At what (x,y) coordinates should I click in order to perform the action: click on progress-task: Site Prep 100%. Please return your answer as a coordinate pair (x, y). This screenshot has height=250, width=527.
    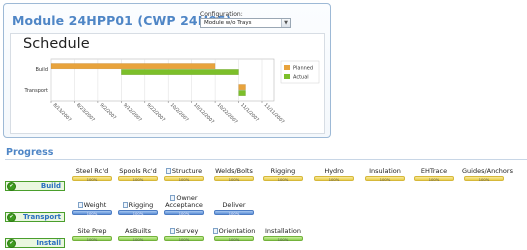
    Looking at the image, I should click on (92, 234).